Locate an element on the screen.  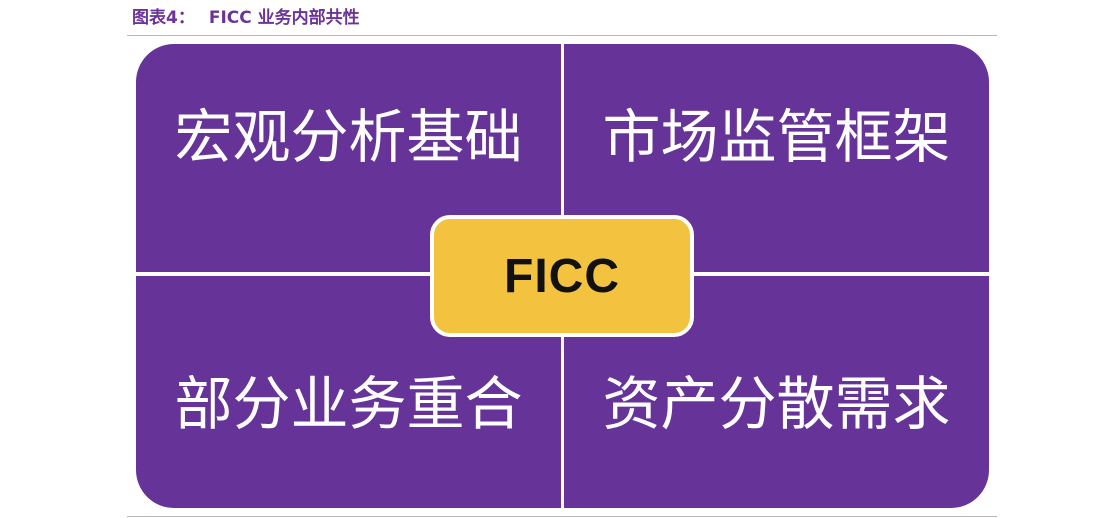
figure-caption: 图表4： FICC 业务内部共性 is located at coordinates (246, 18).